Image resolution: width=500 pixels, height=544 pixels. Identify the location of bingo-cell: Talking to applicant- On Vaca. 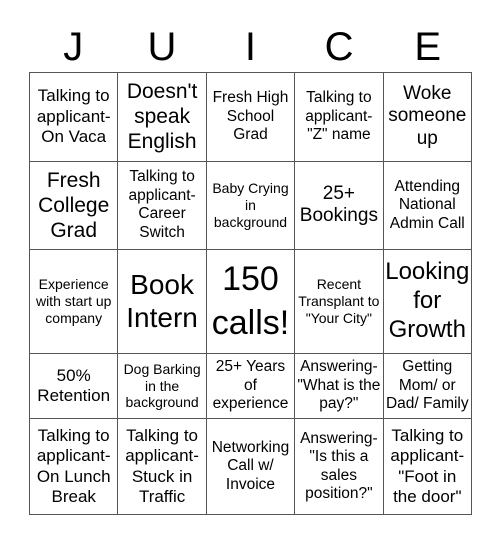
(73, 117).